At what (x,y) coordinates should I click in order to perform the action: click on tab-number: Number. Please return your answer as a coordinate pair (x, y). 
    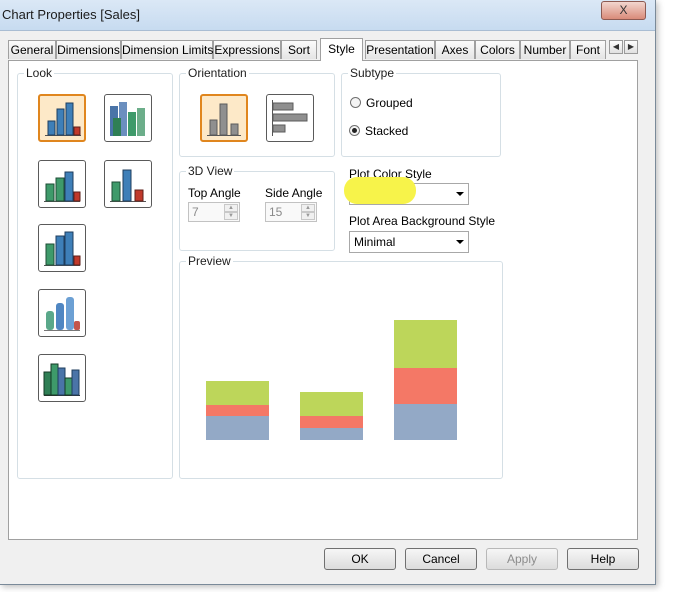
    Looking at the image, I should click on (545, 49).